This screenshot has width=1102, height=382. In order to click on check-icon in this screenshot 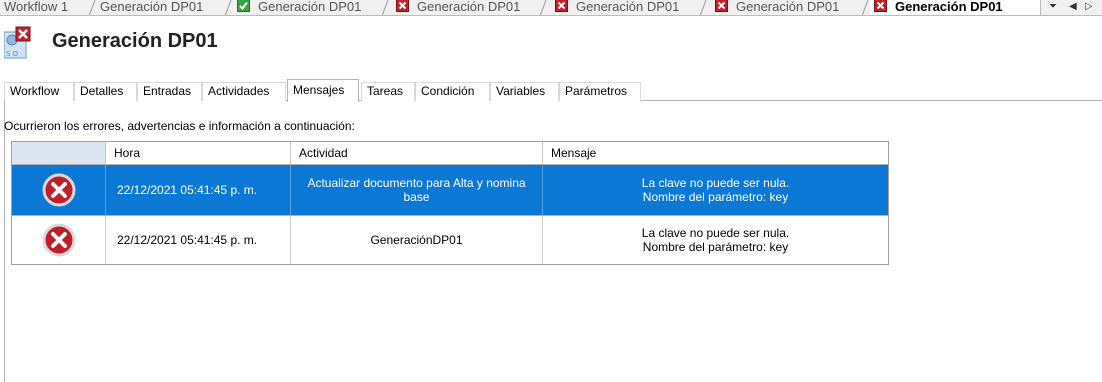, I will do `click(243, 6)`.